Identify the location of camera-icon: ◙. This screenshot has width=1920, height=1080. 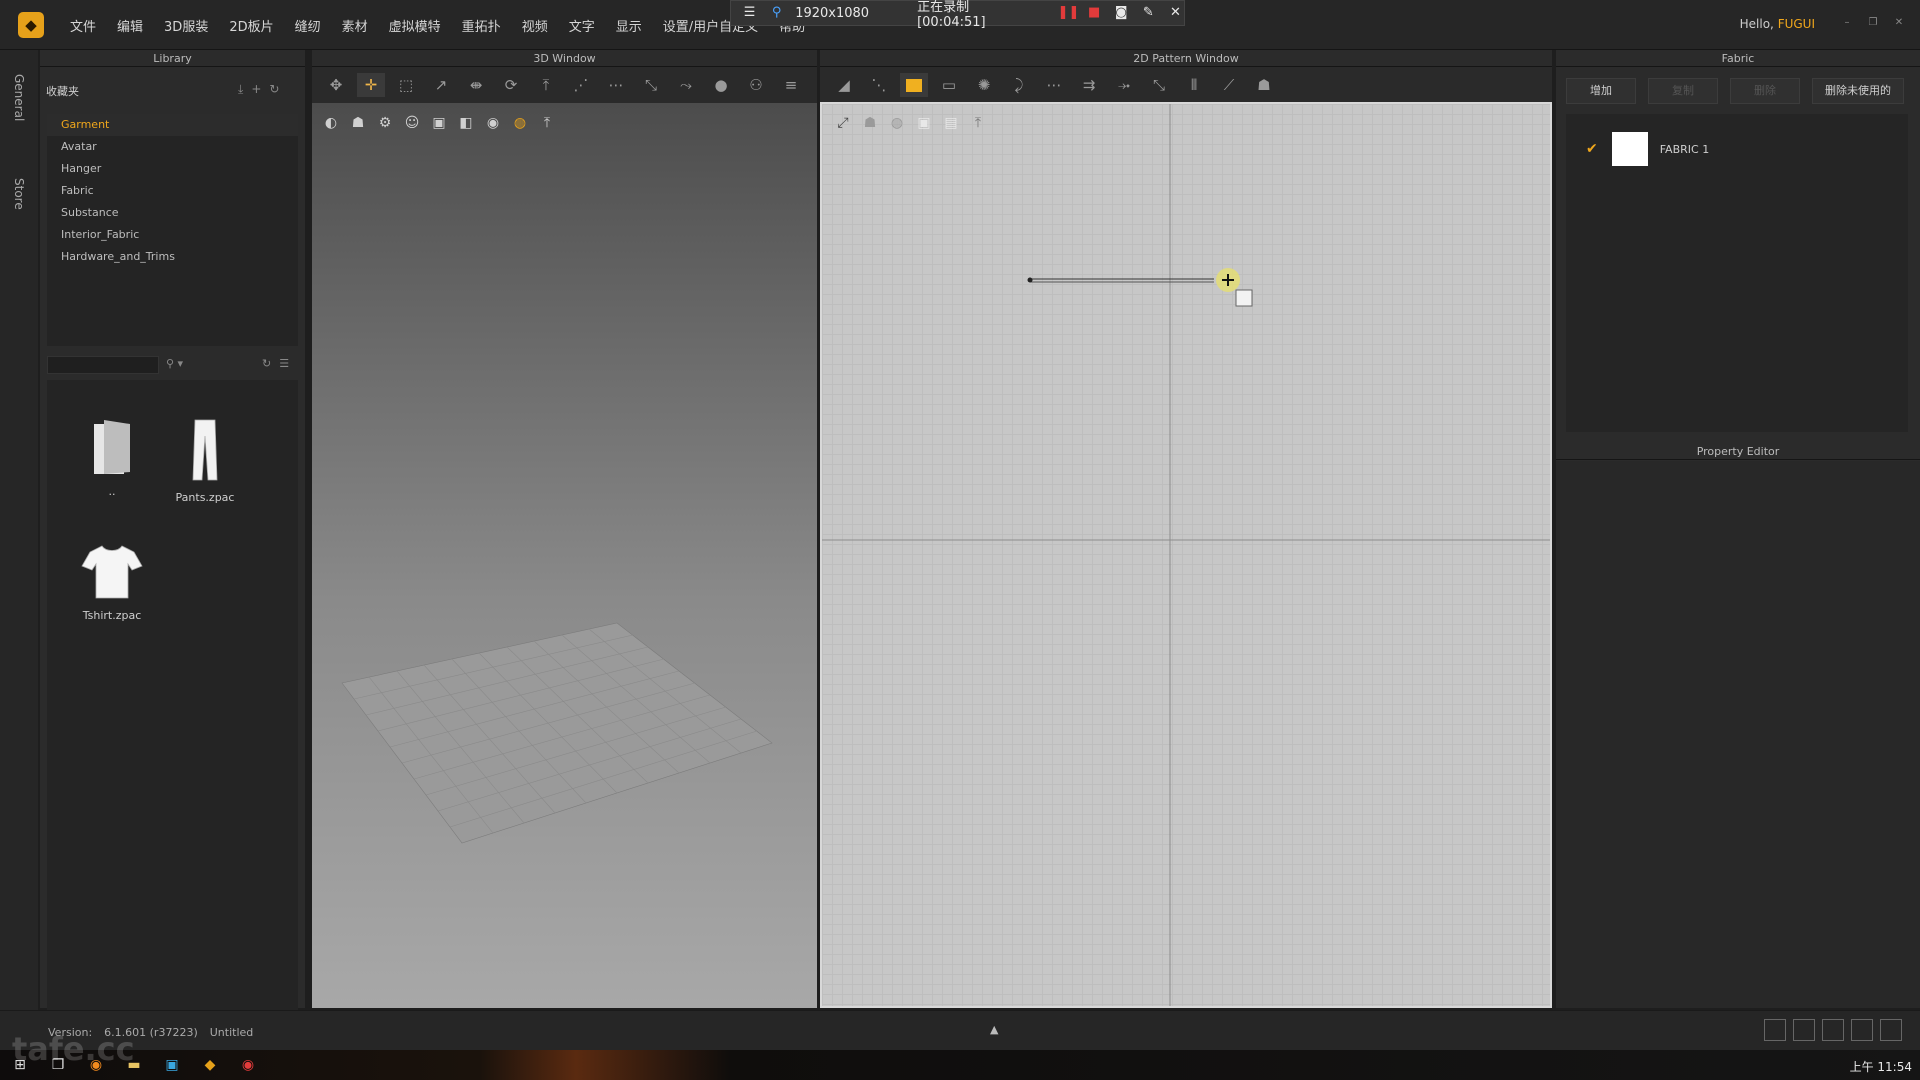
(1121, 13).